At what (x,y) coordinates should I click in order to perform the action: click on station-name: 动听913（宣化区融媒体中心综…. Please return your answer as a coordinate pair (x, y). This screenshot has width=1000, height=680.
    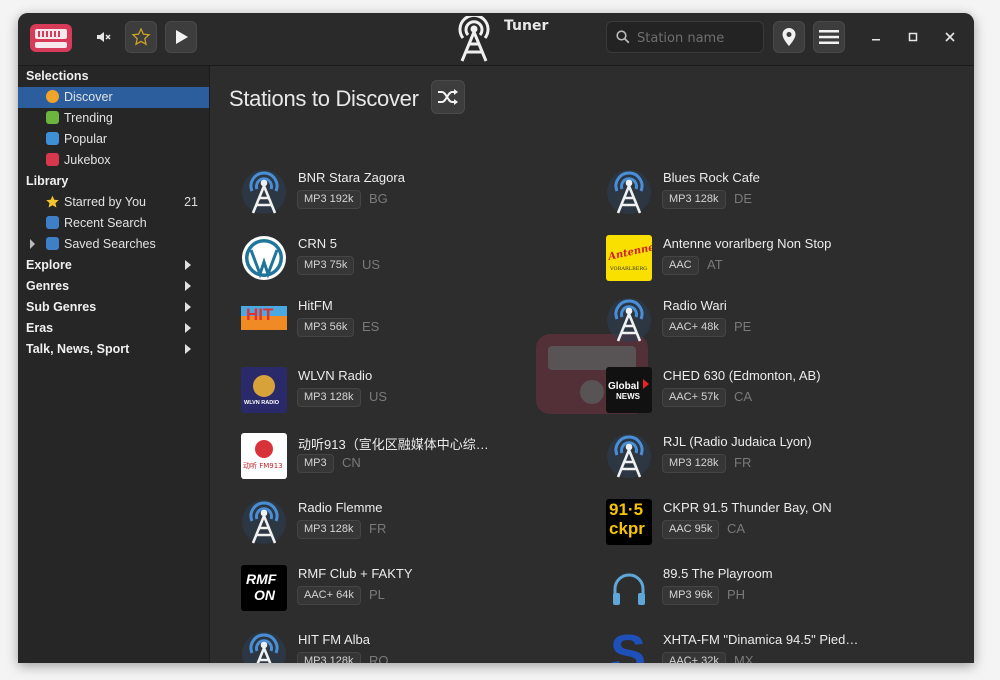
    Looking at the image, I should click on (393, 444).